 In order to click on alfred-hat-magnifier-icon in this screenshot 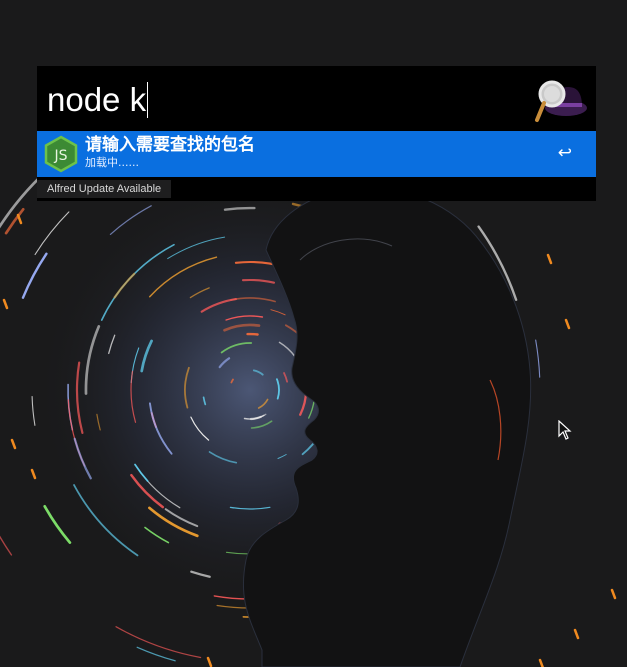, I will do `click(560, 100)`.